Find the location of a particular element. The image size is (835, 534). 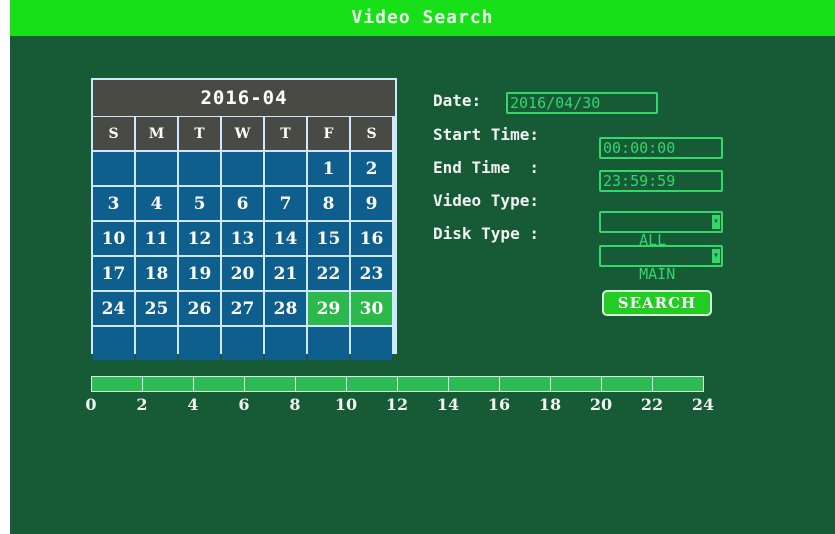

calendar-day: 3 is located at coordinates (113, 203).